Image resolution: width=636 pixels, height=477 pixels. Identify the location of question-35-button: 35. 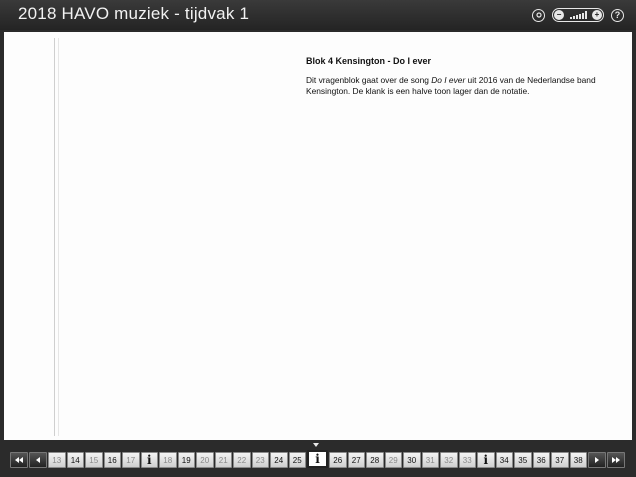
(523, 460).